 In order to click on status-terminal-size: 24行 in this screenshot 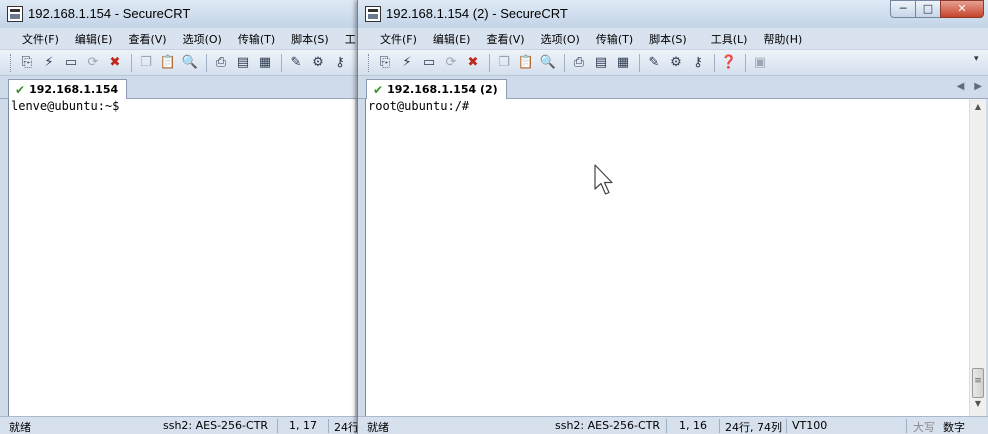, I will do `click(346, 427)`.